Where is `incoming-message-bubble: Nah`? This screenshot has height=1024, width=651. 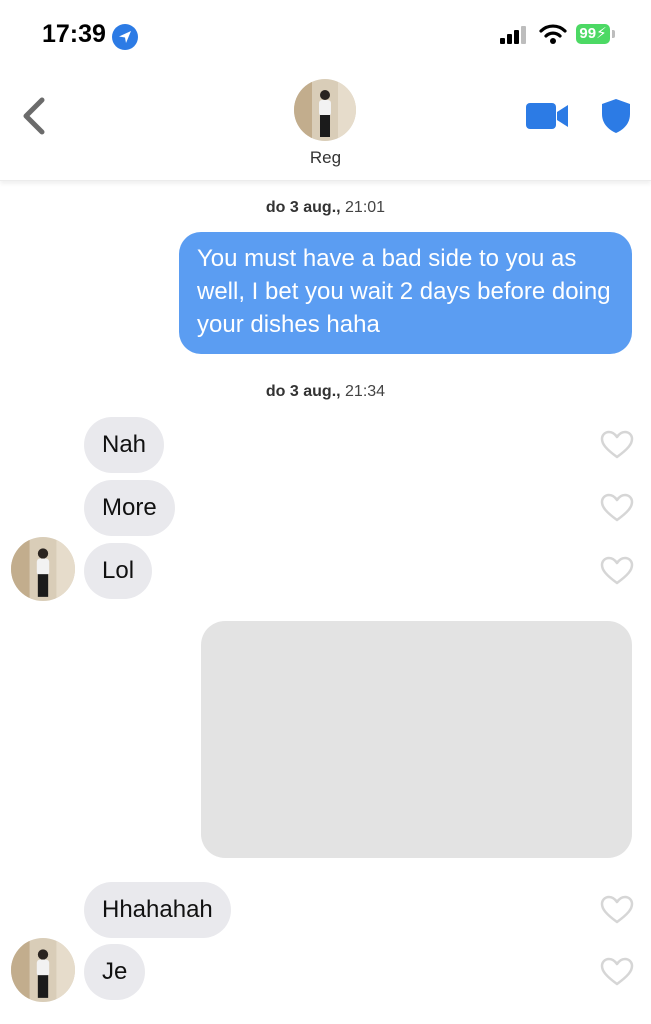 incoming-message-bubble: Nah is located at coordinates (124, 445).